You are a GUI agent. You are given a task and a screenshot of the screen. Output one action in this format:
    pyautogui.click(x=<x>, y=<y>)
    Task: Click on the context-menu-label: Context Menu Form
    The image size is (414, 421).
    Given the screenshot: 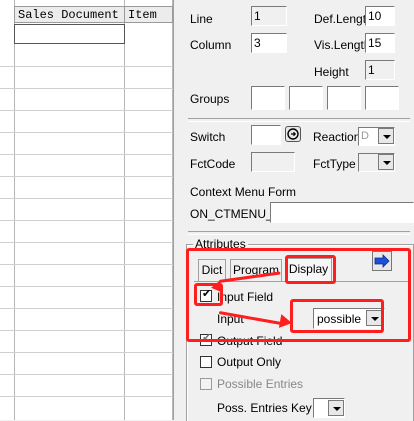 What is the action you would take?
    pyautogui.click(x=243, y=192)
    